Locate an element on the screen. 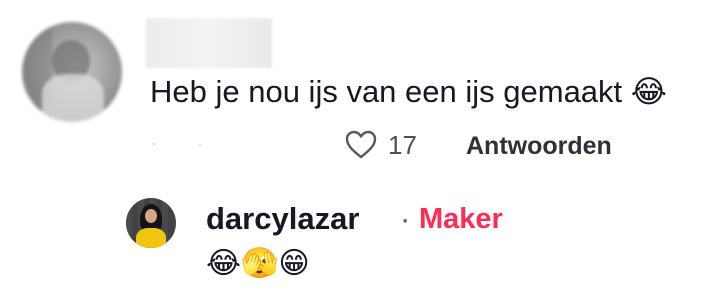 The height and width of the screenshot is (298, 724). comment-emoji: 😂 is located at coordinates (649, 92).